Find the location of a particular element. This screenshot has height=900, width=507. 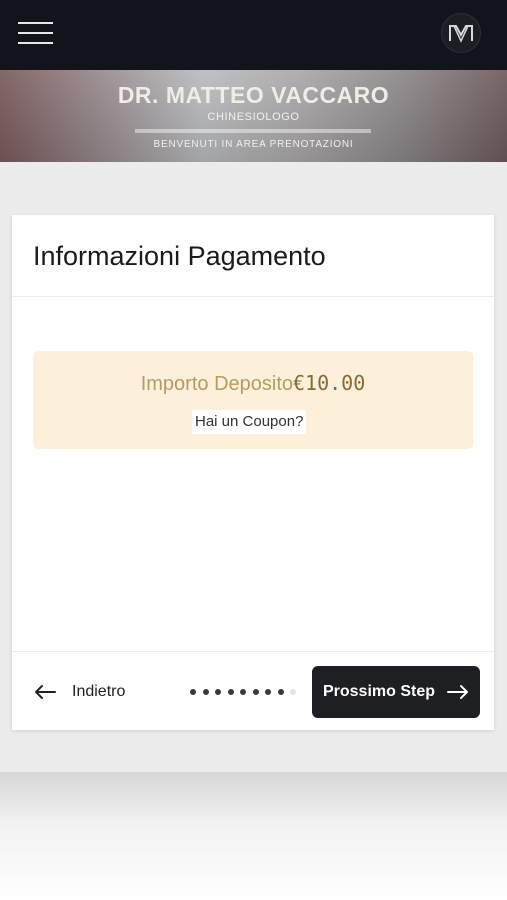

card-footer: Indietro Prossimo Step is located at coordinates (253, 690).